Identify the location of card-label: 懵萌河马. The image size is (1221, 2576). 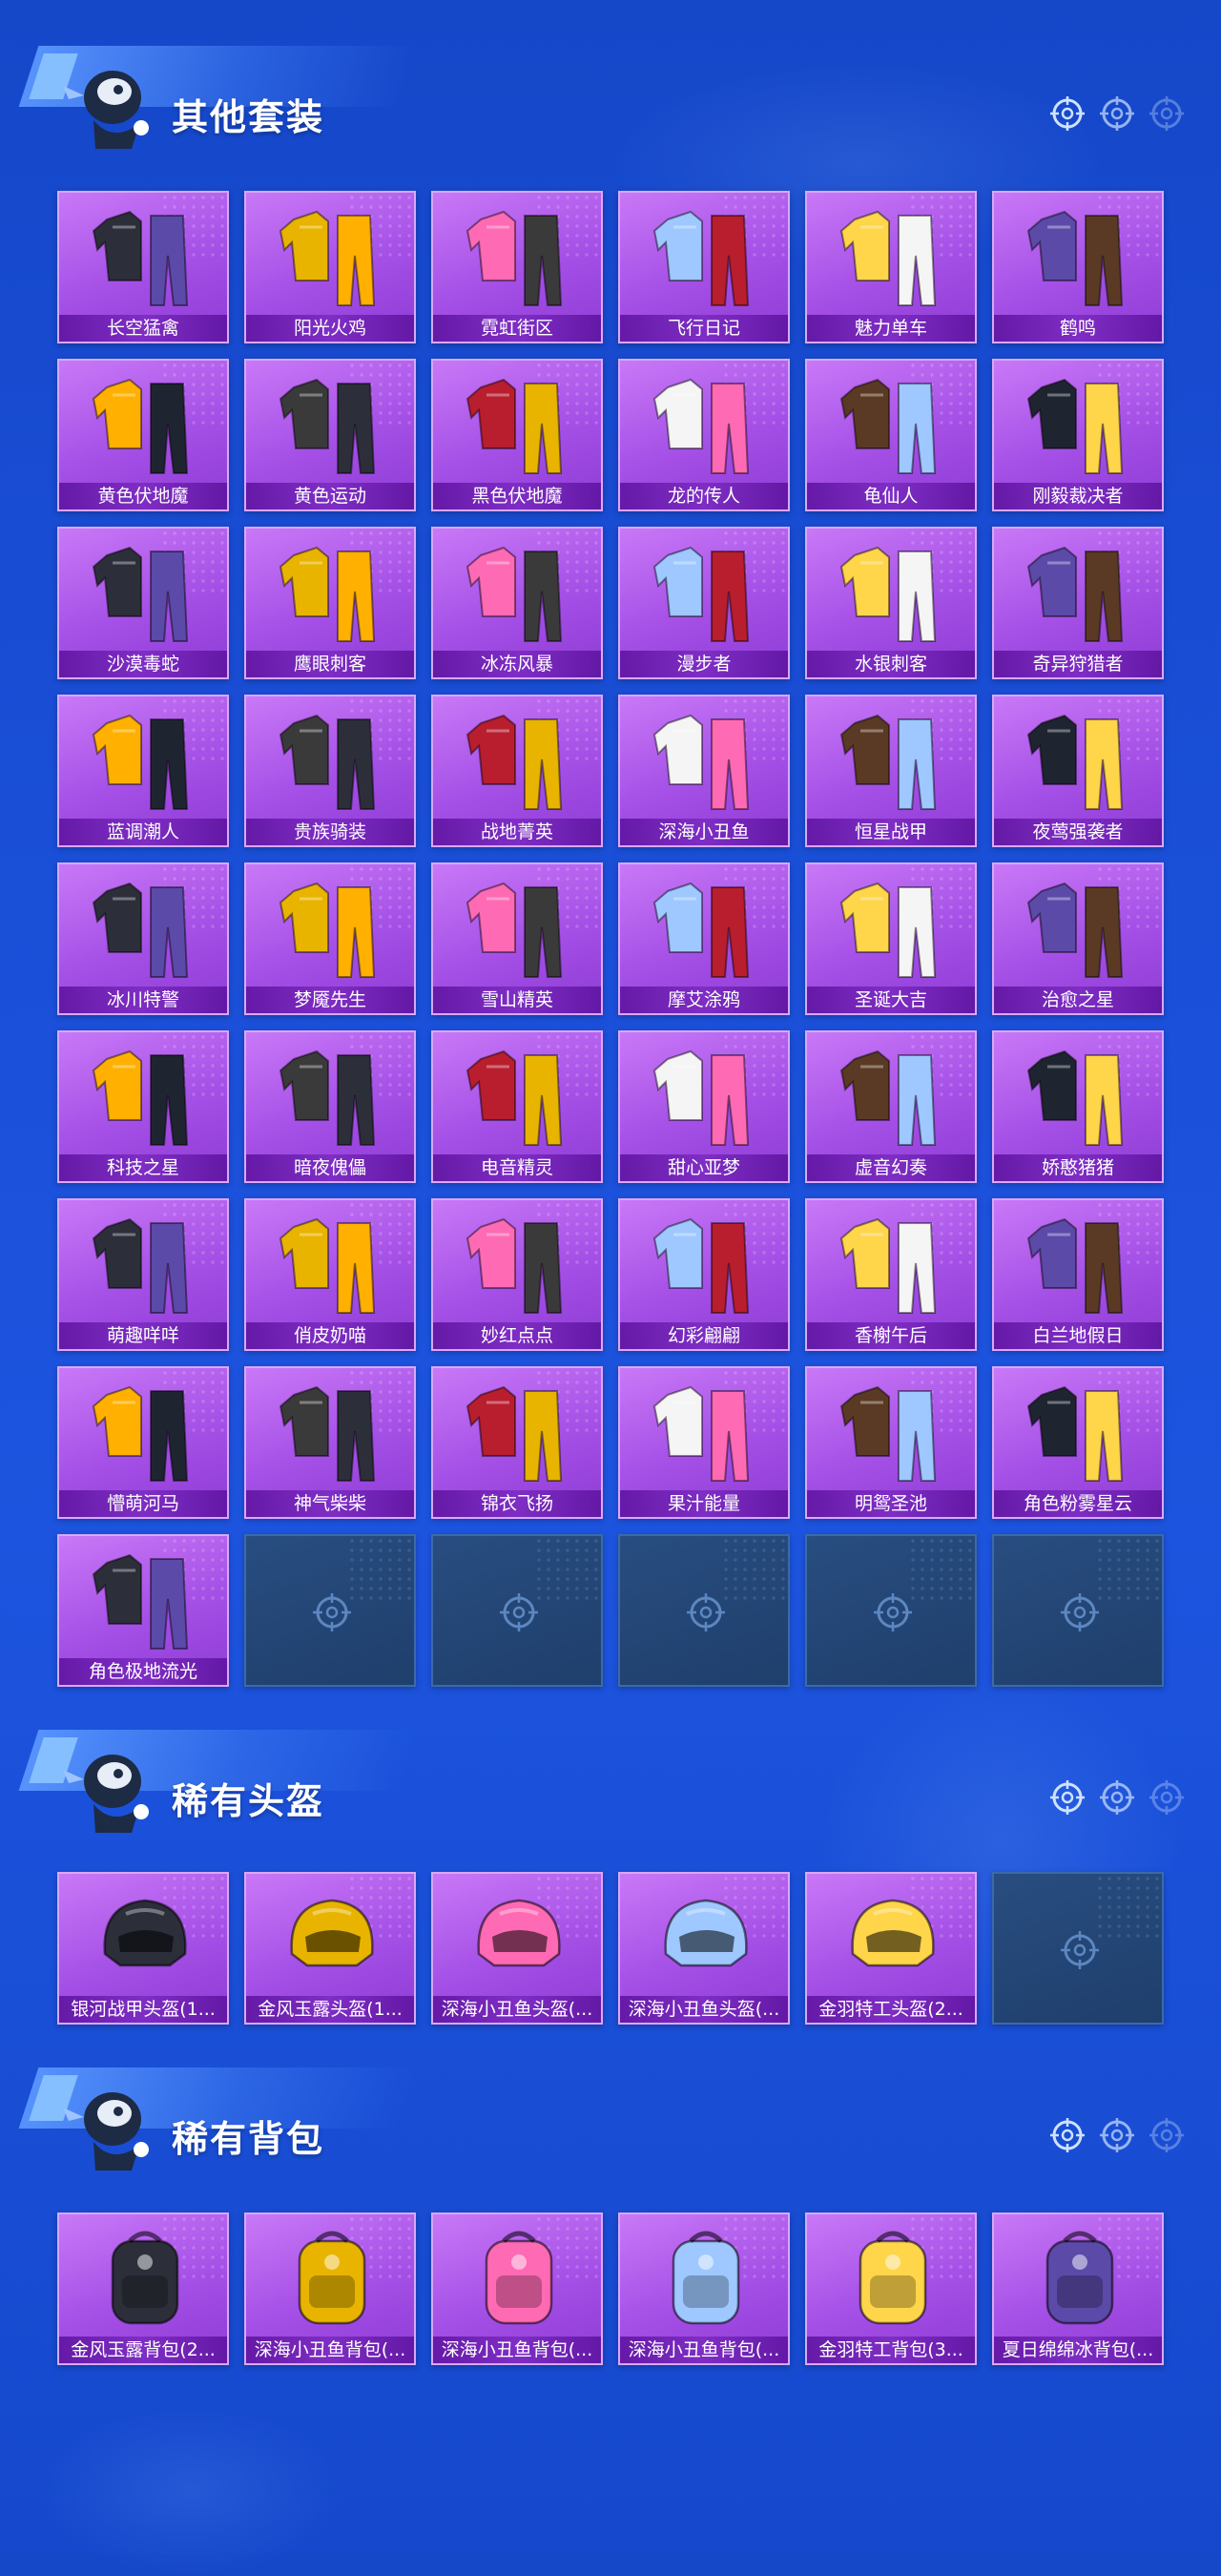
(143, 1503).